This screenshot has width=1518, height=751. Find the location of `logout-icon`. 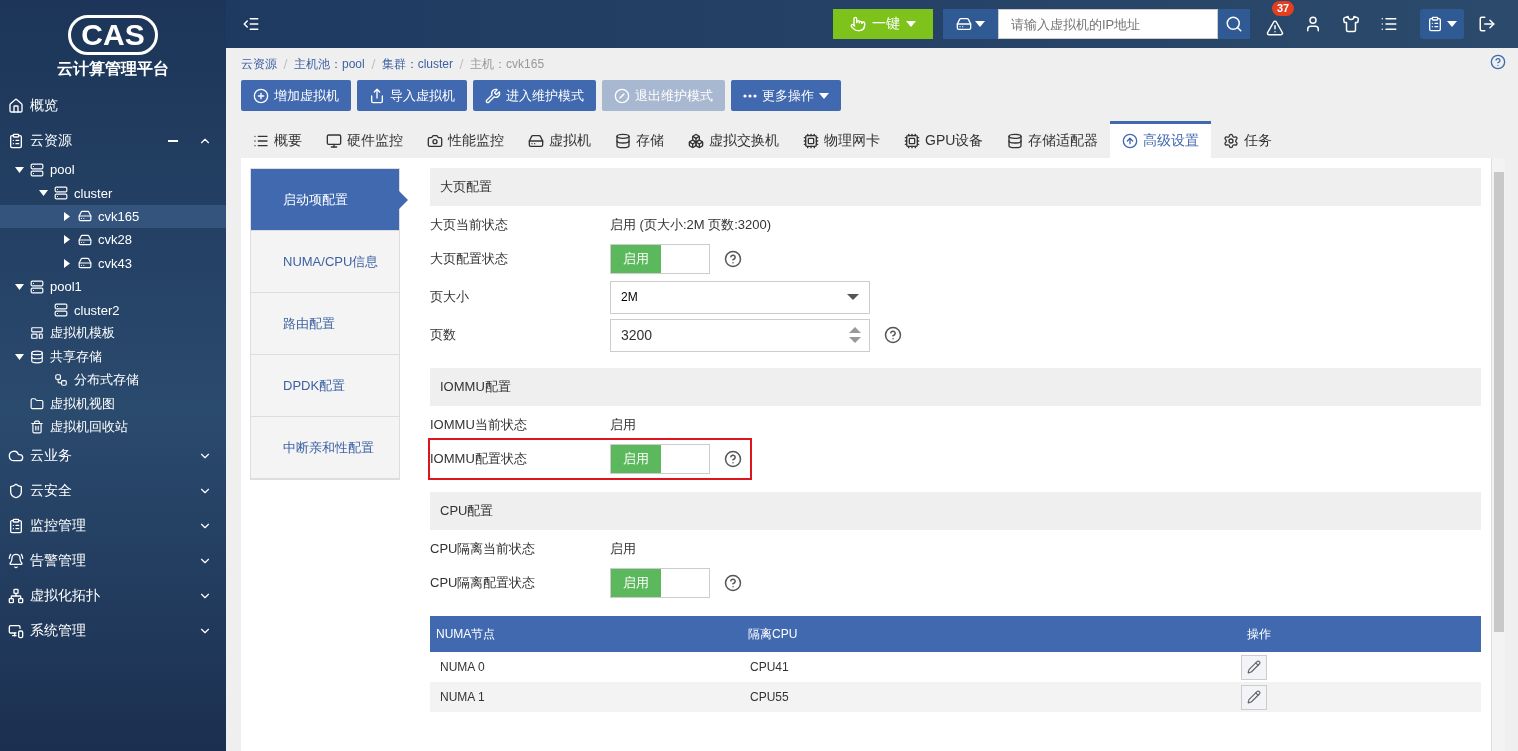

logout-icon is located at coordinates (1487, 24).